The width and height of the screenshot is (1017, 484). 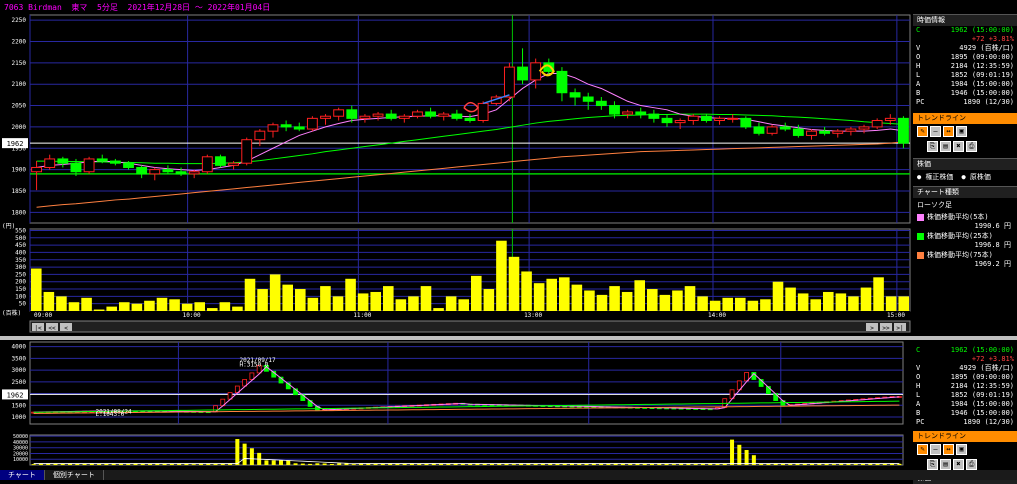 What do you see at coordinates (971, 146) in the screenshot?
I see `print-icon: ⎙` at bounding box center [971, 146].